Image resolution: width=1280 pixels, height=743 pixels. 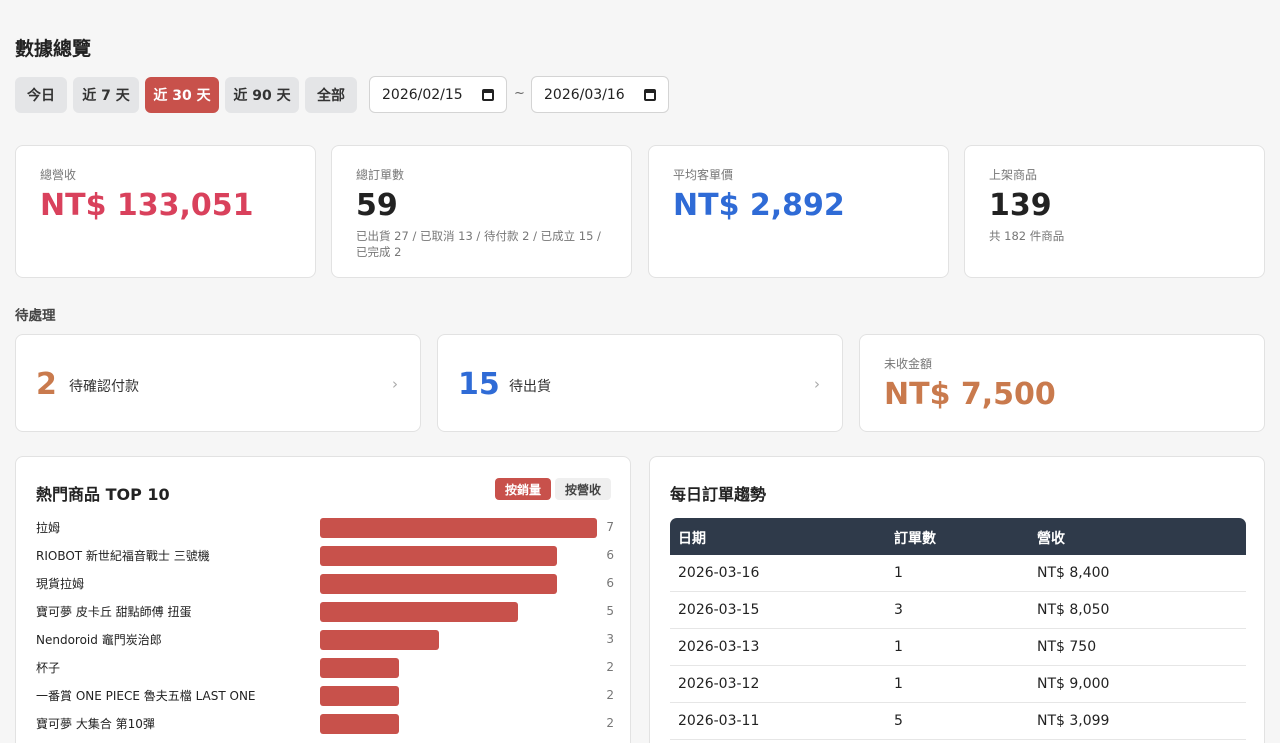 I want to click on stat-value: NT$ 133,051, so click(x=147, y=205).